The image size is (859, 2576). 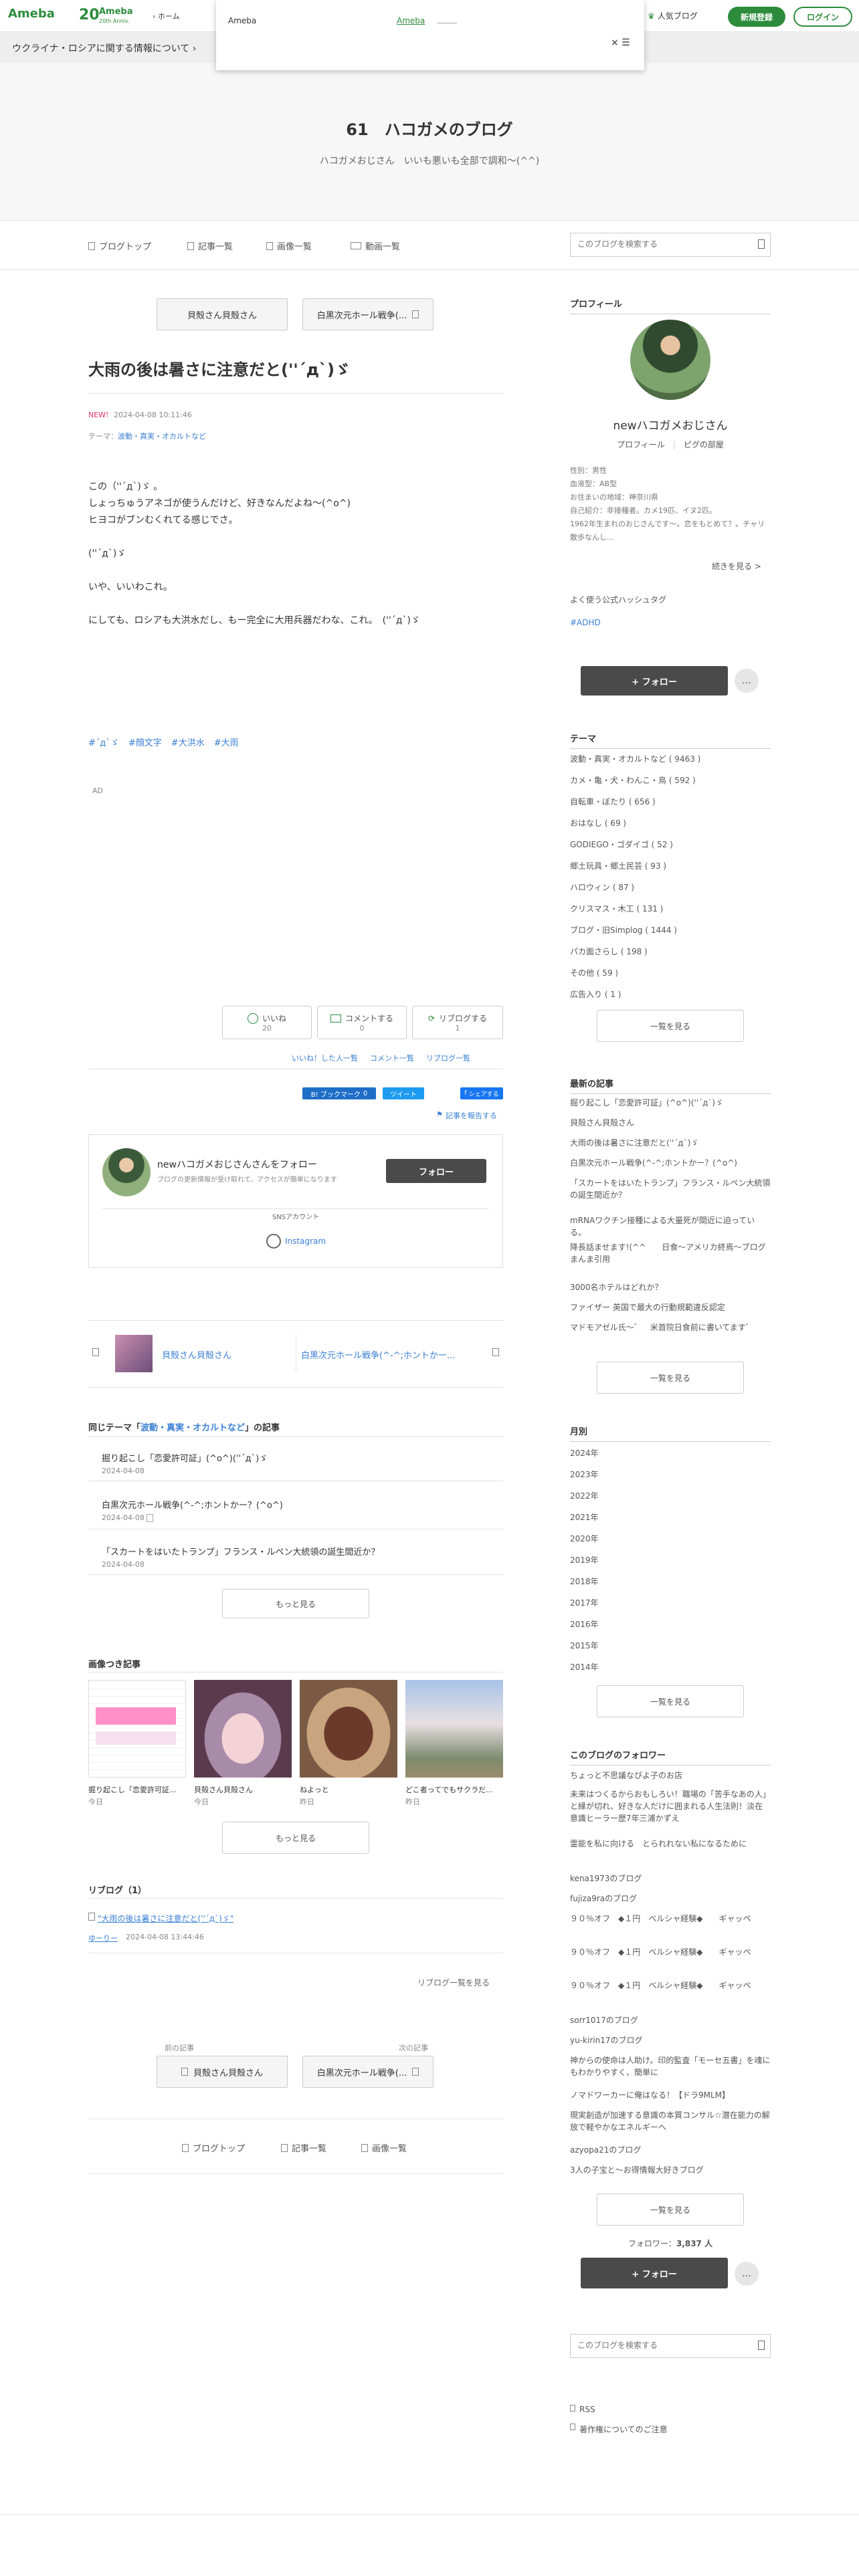 I want to click on monthly-more-button: 一覧を見る, so click(x=671, y=1701).